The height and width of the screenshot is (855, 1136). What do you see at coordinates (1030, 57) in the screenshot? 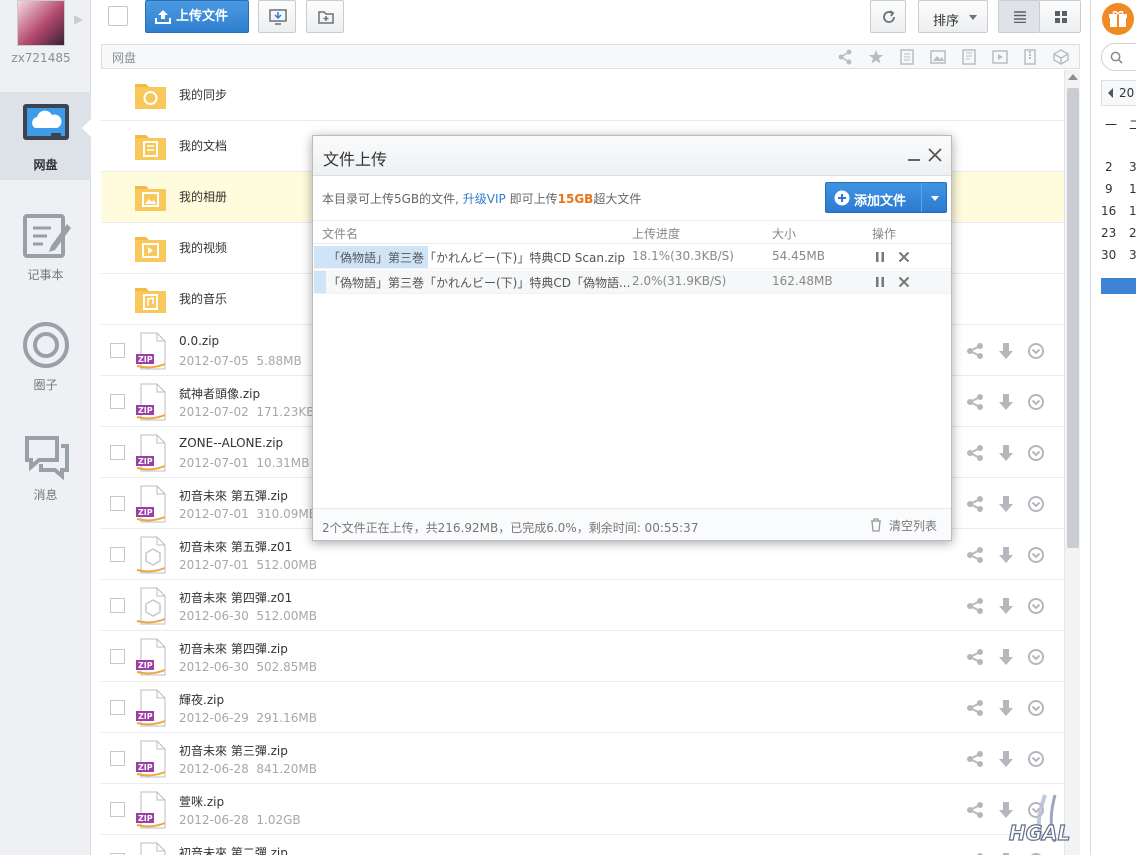
I see `archive-filter-icon` at bounding box center [1030, 57].